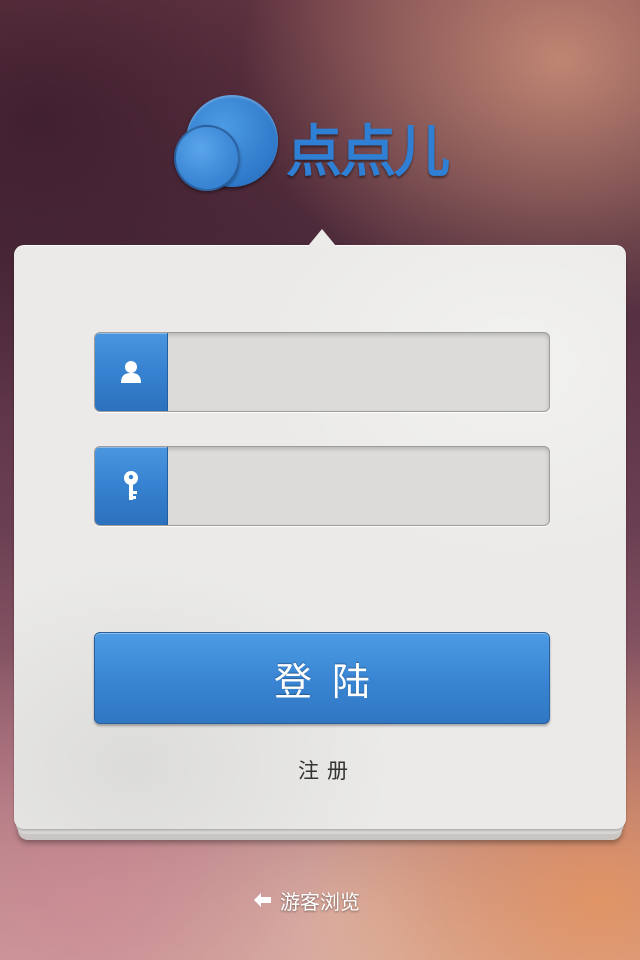  Describe the element at coordinates (368, 152) in the screenshot. I see `logo-text: 点点儿` at that location.